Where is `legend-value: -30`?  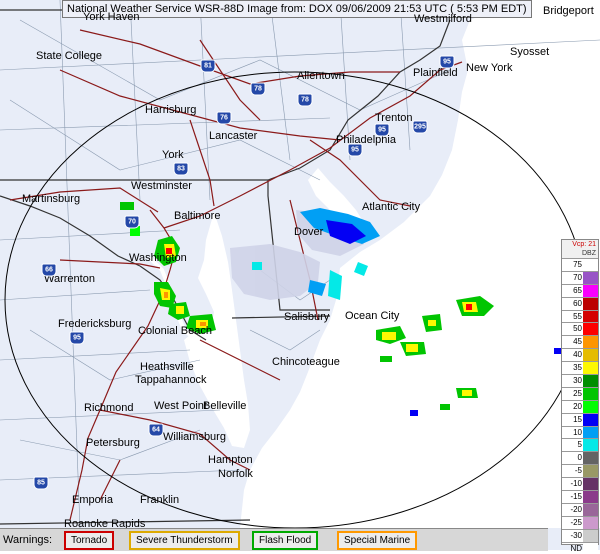
legend-value: -30 is located at coordinates (576, 535).